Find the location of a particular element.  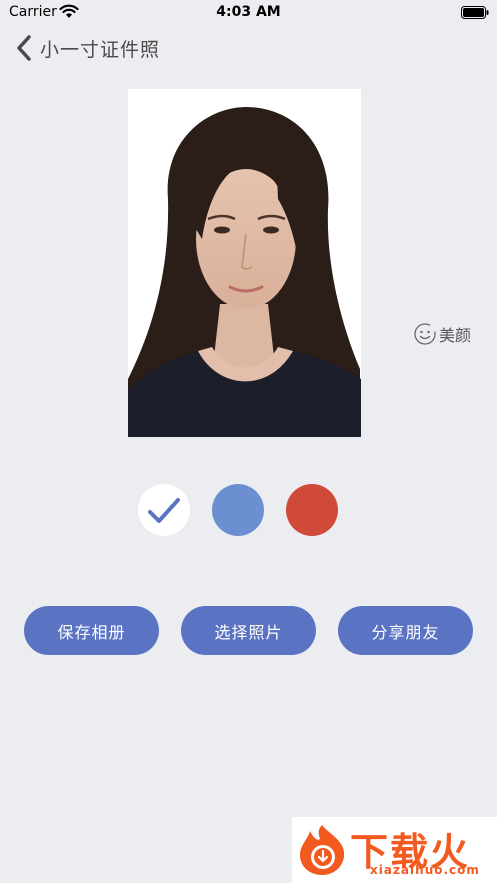

beauty-label: 美颜 is located at coordinates (455, 335).